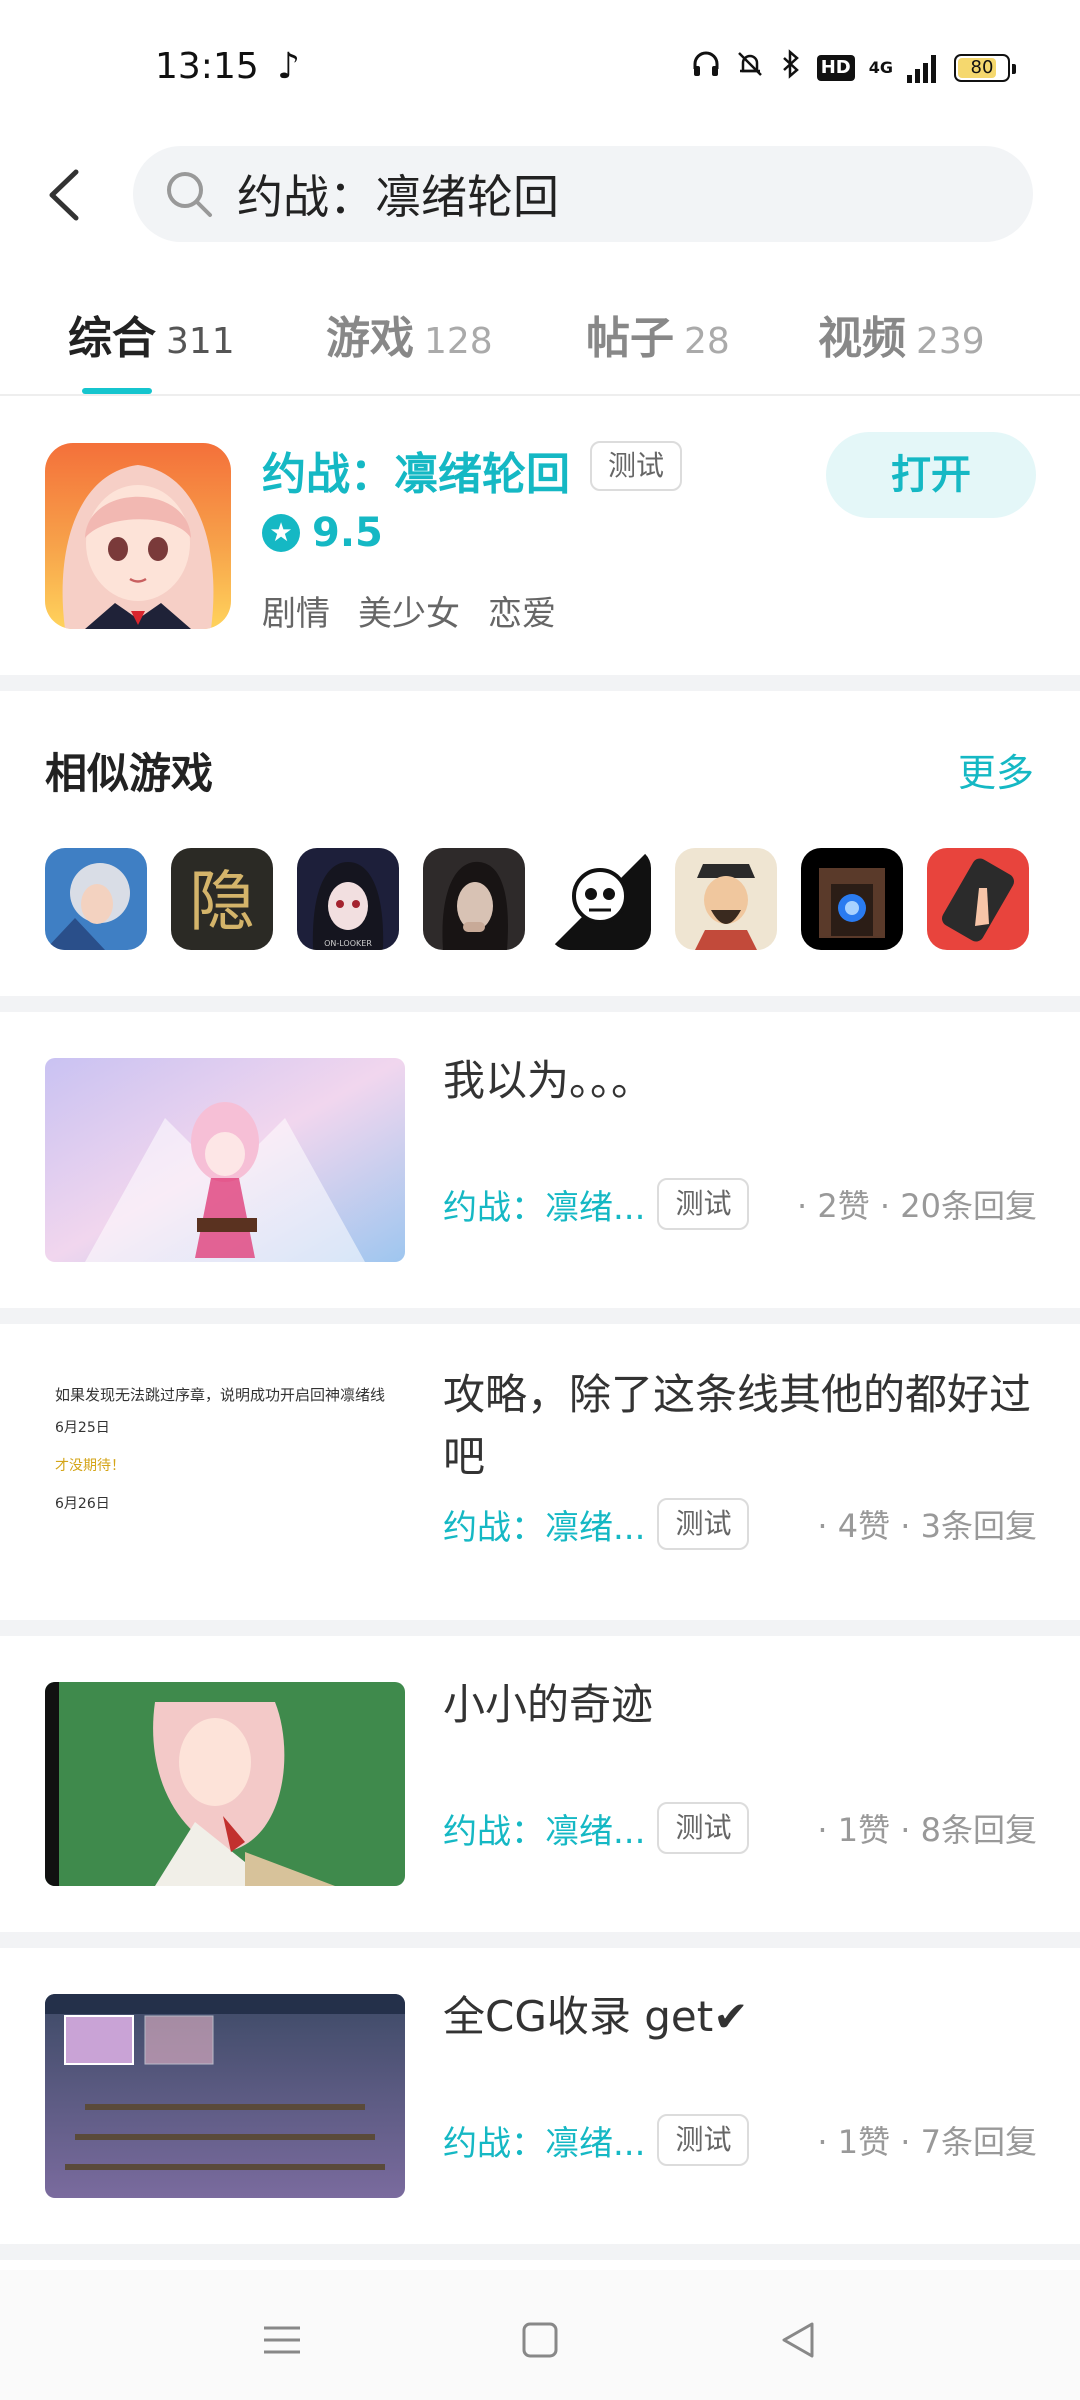 The width and height of the screenshot is (1080, 2400). I want to click on search-icon, so click(189, 194).